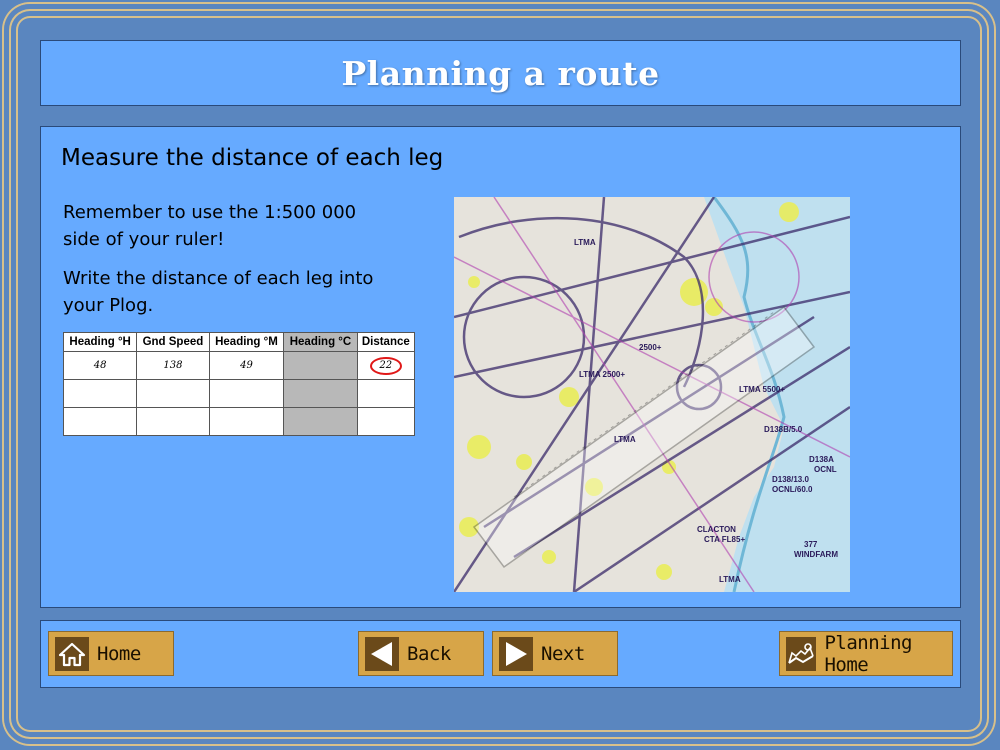 This screenshot has height=750, width=1000. I want to click on back-button: Back, so click(421, 653).